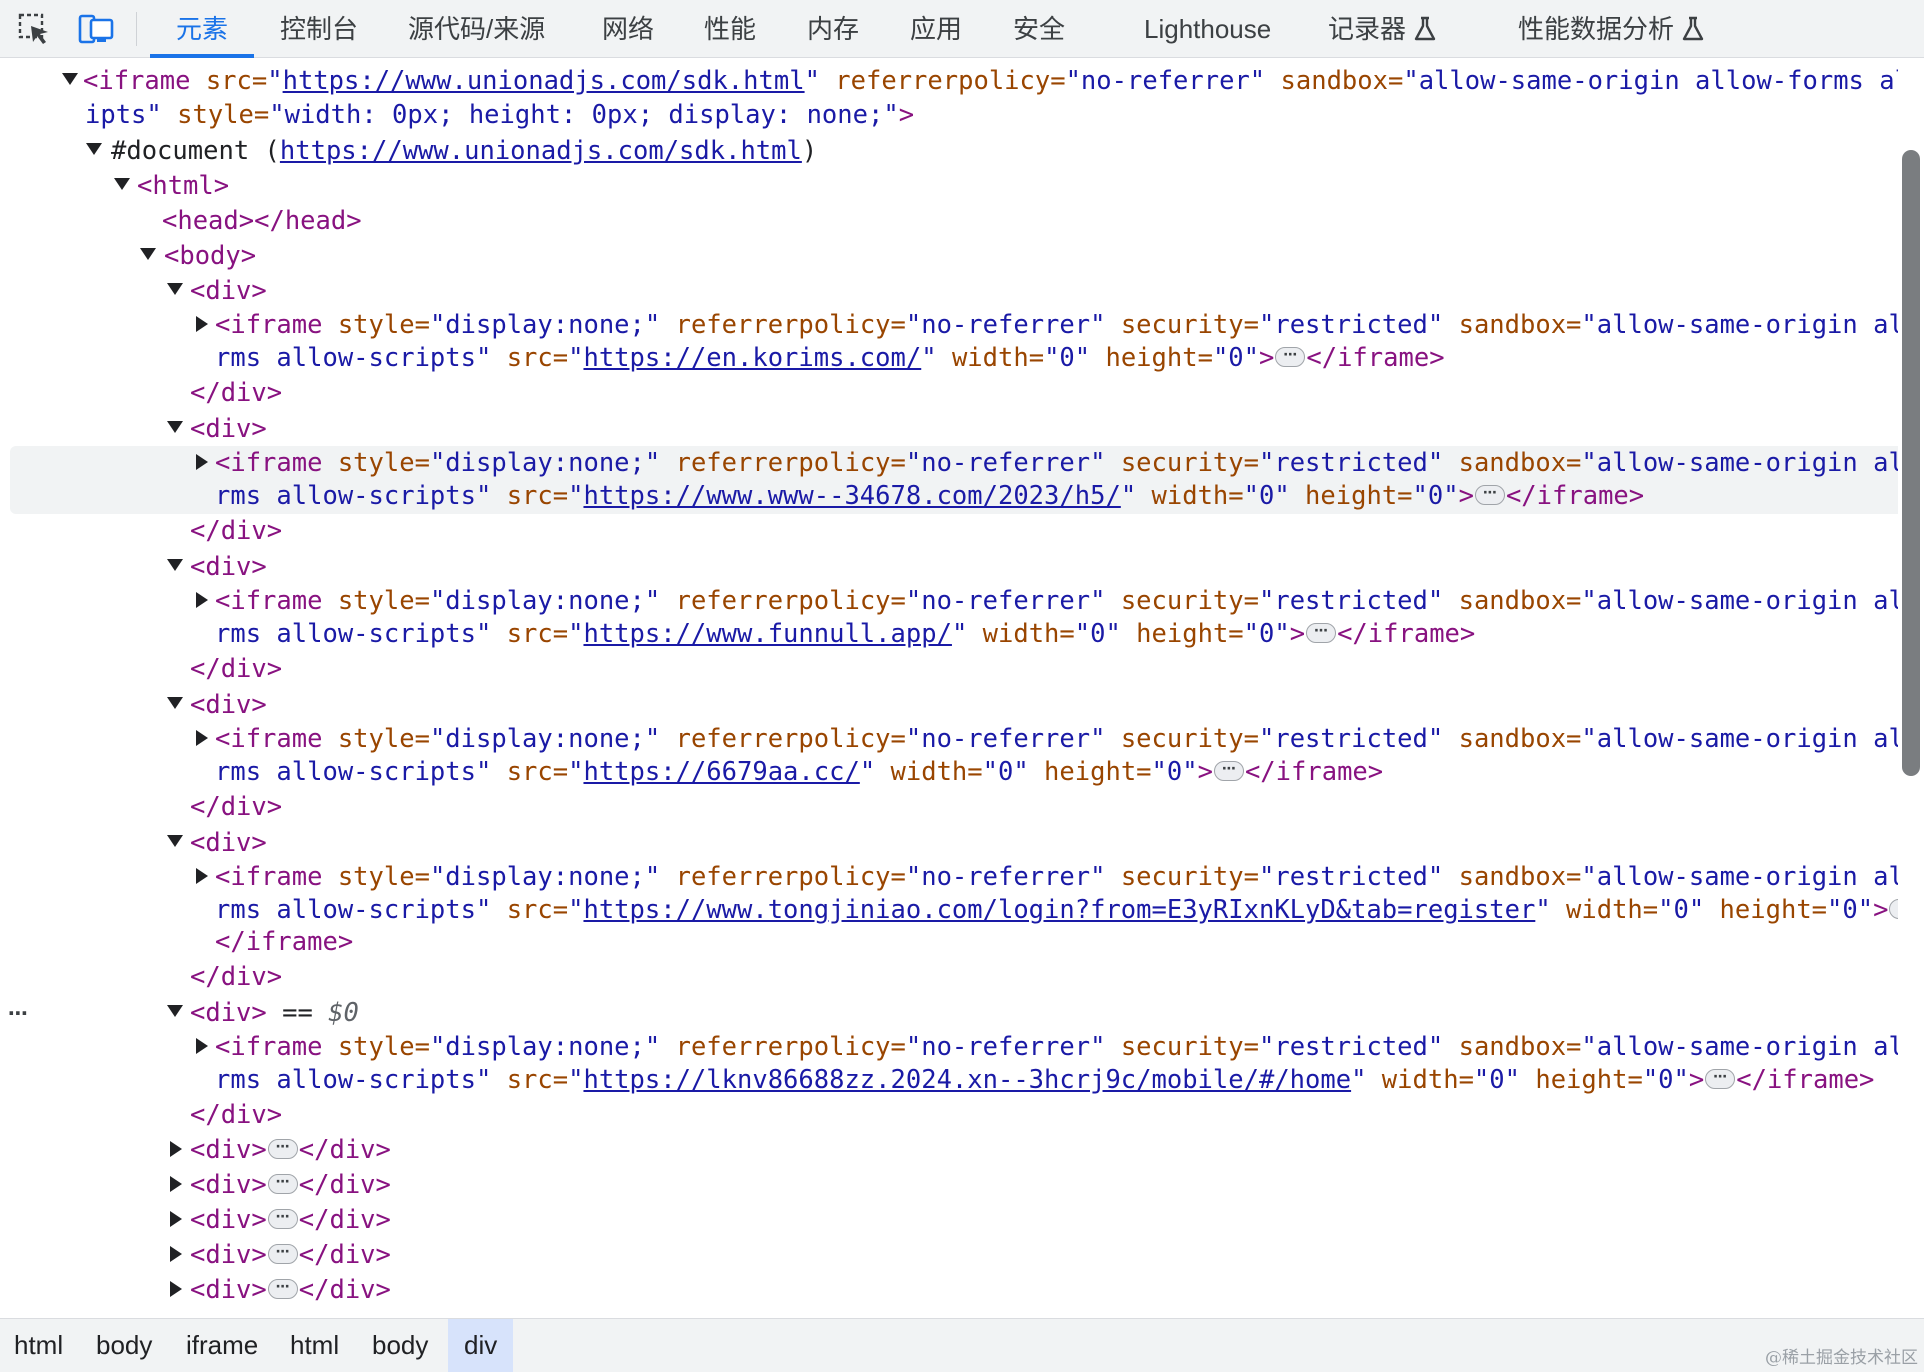 Image resolution: width=1924 pixels, height=1372 pixels. I want to click on tab-security: 安全, so click(1039, 29).